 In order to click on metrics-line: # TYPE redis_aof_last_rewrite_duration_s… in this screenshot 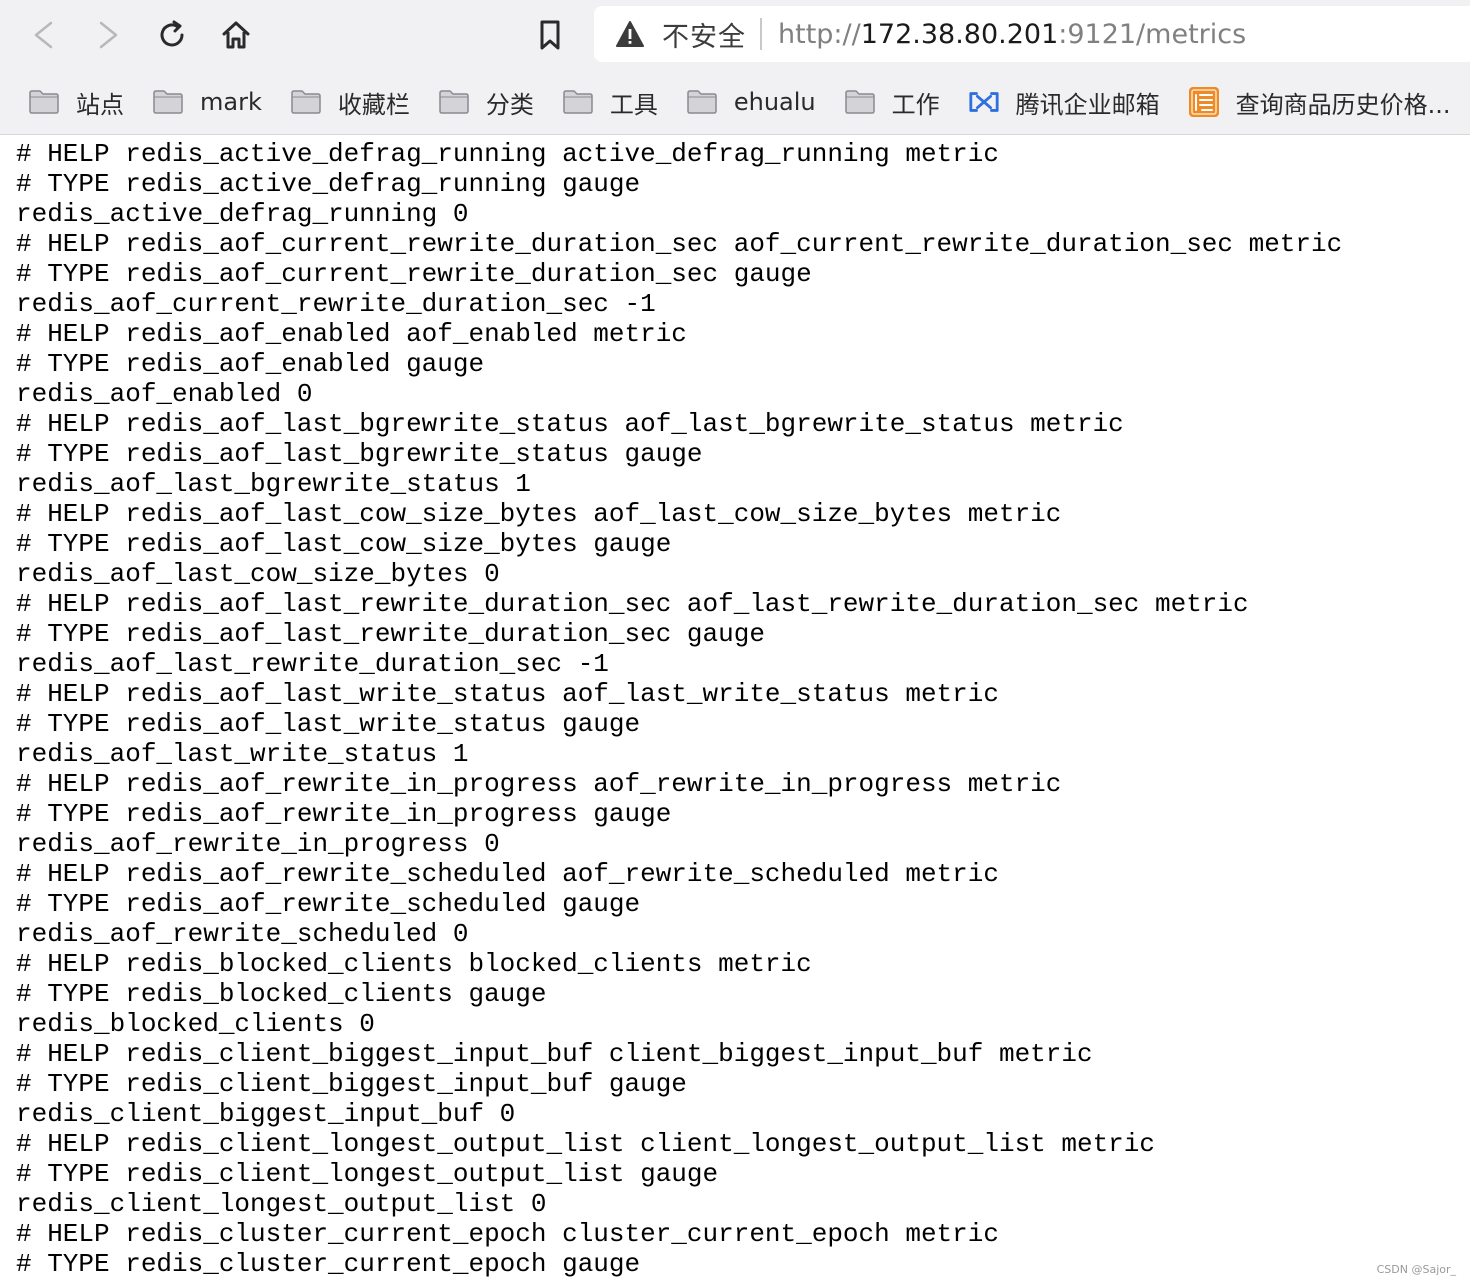, I will do `click(390, 634)`.